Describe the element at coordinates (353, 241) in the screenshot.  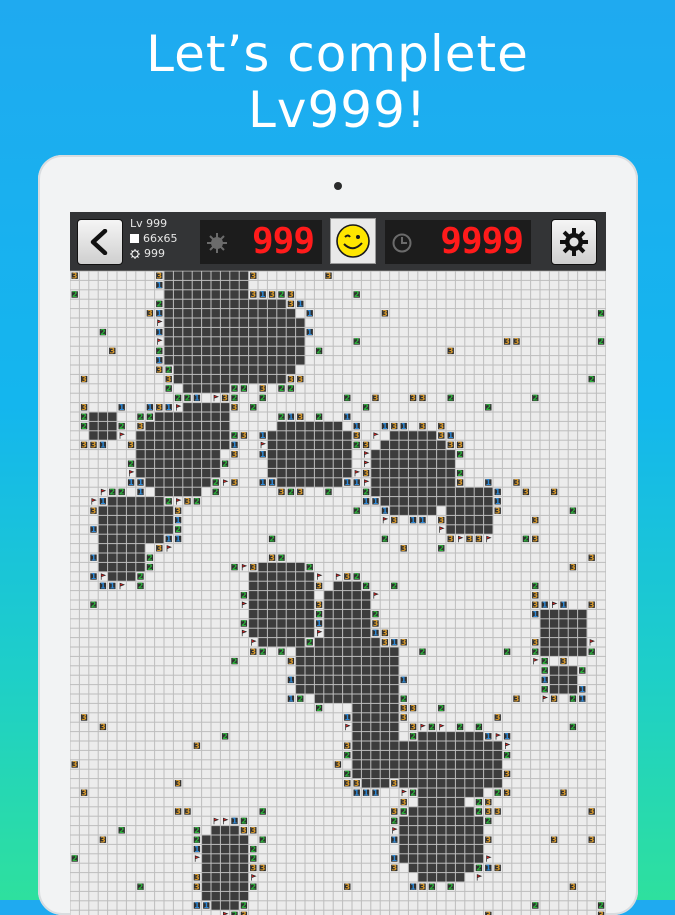
I see `smiley-button` at that location.